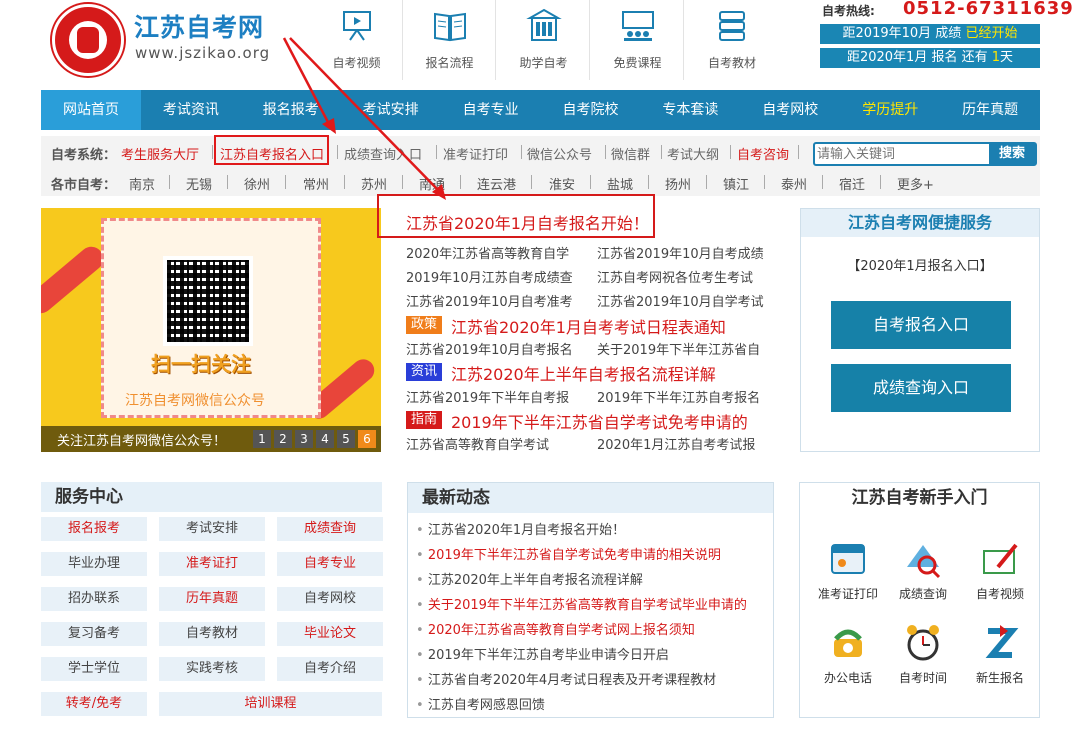  What do you see at coordinates (191, 110) in the screenshot?
I see `nav-news: 考试资讯` at bounding box center [191, 110].